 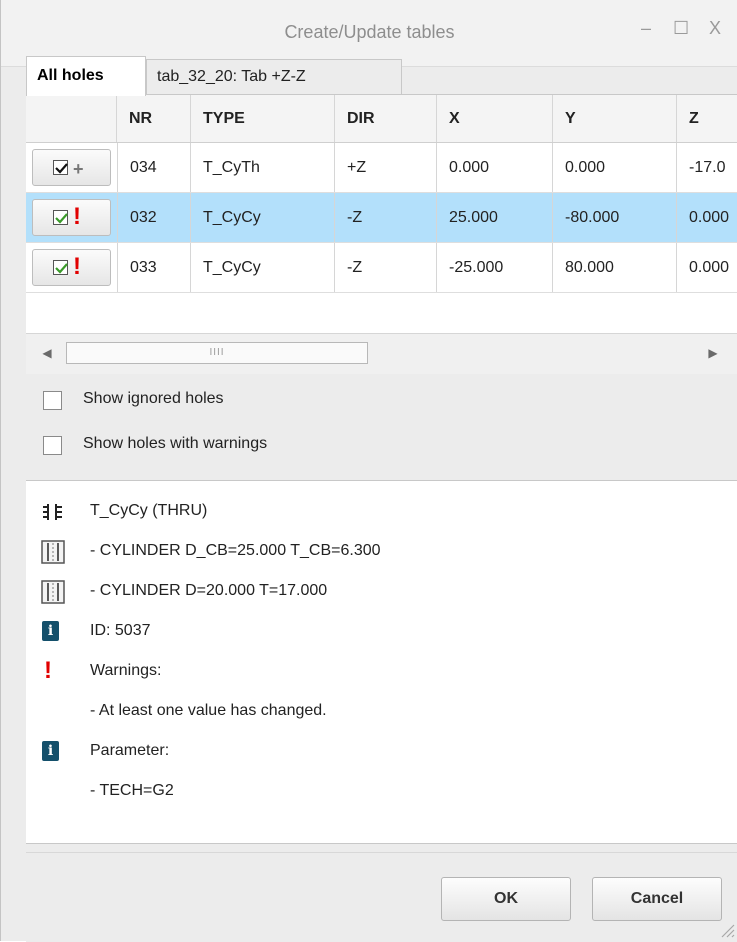 I want to click on detail-parameter: i Parameter:, so click(x=381, y=752).